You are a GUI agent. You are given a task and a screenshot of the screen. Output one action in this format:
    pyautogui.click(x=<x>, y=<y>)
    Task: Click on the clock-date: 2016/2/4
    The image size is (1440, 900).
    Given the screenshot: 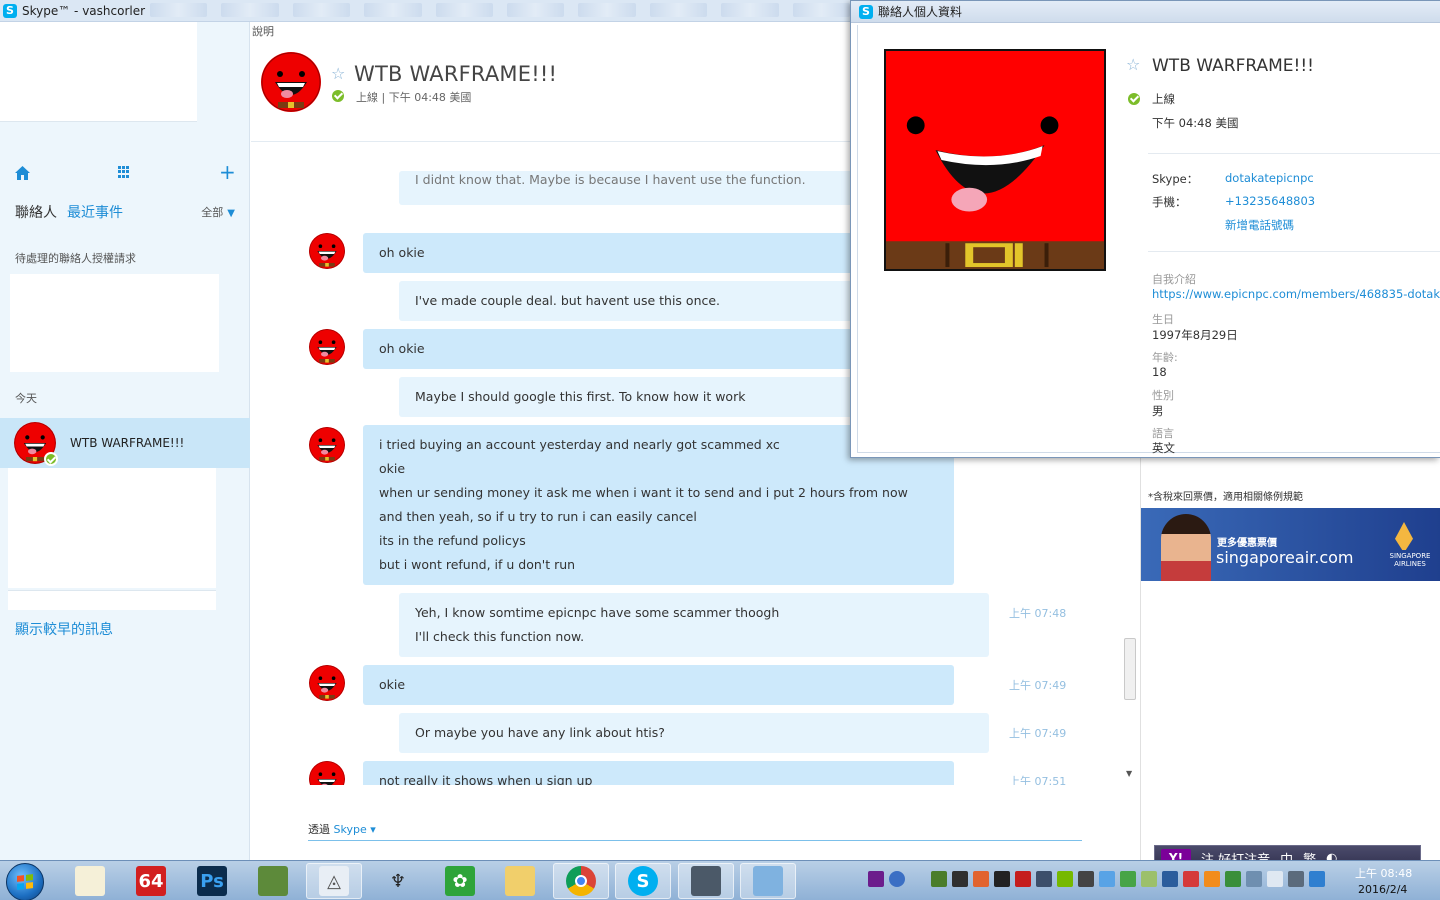 What is the action you would take?
    pyautogui.click(x=1382, y=889)
    